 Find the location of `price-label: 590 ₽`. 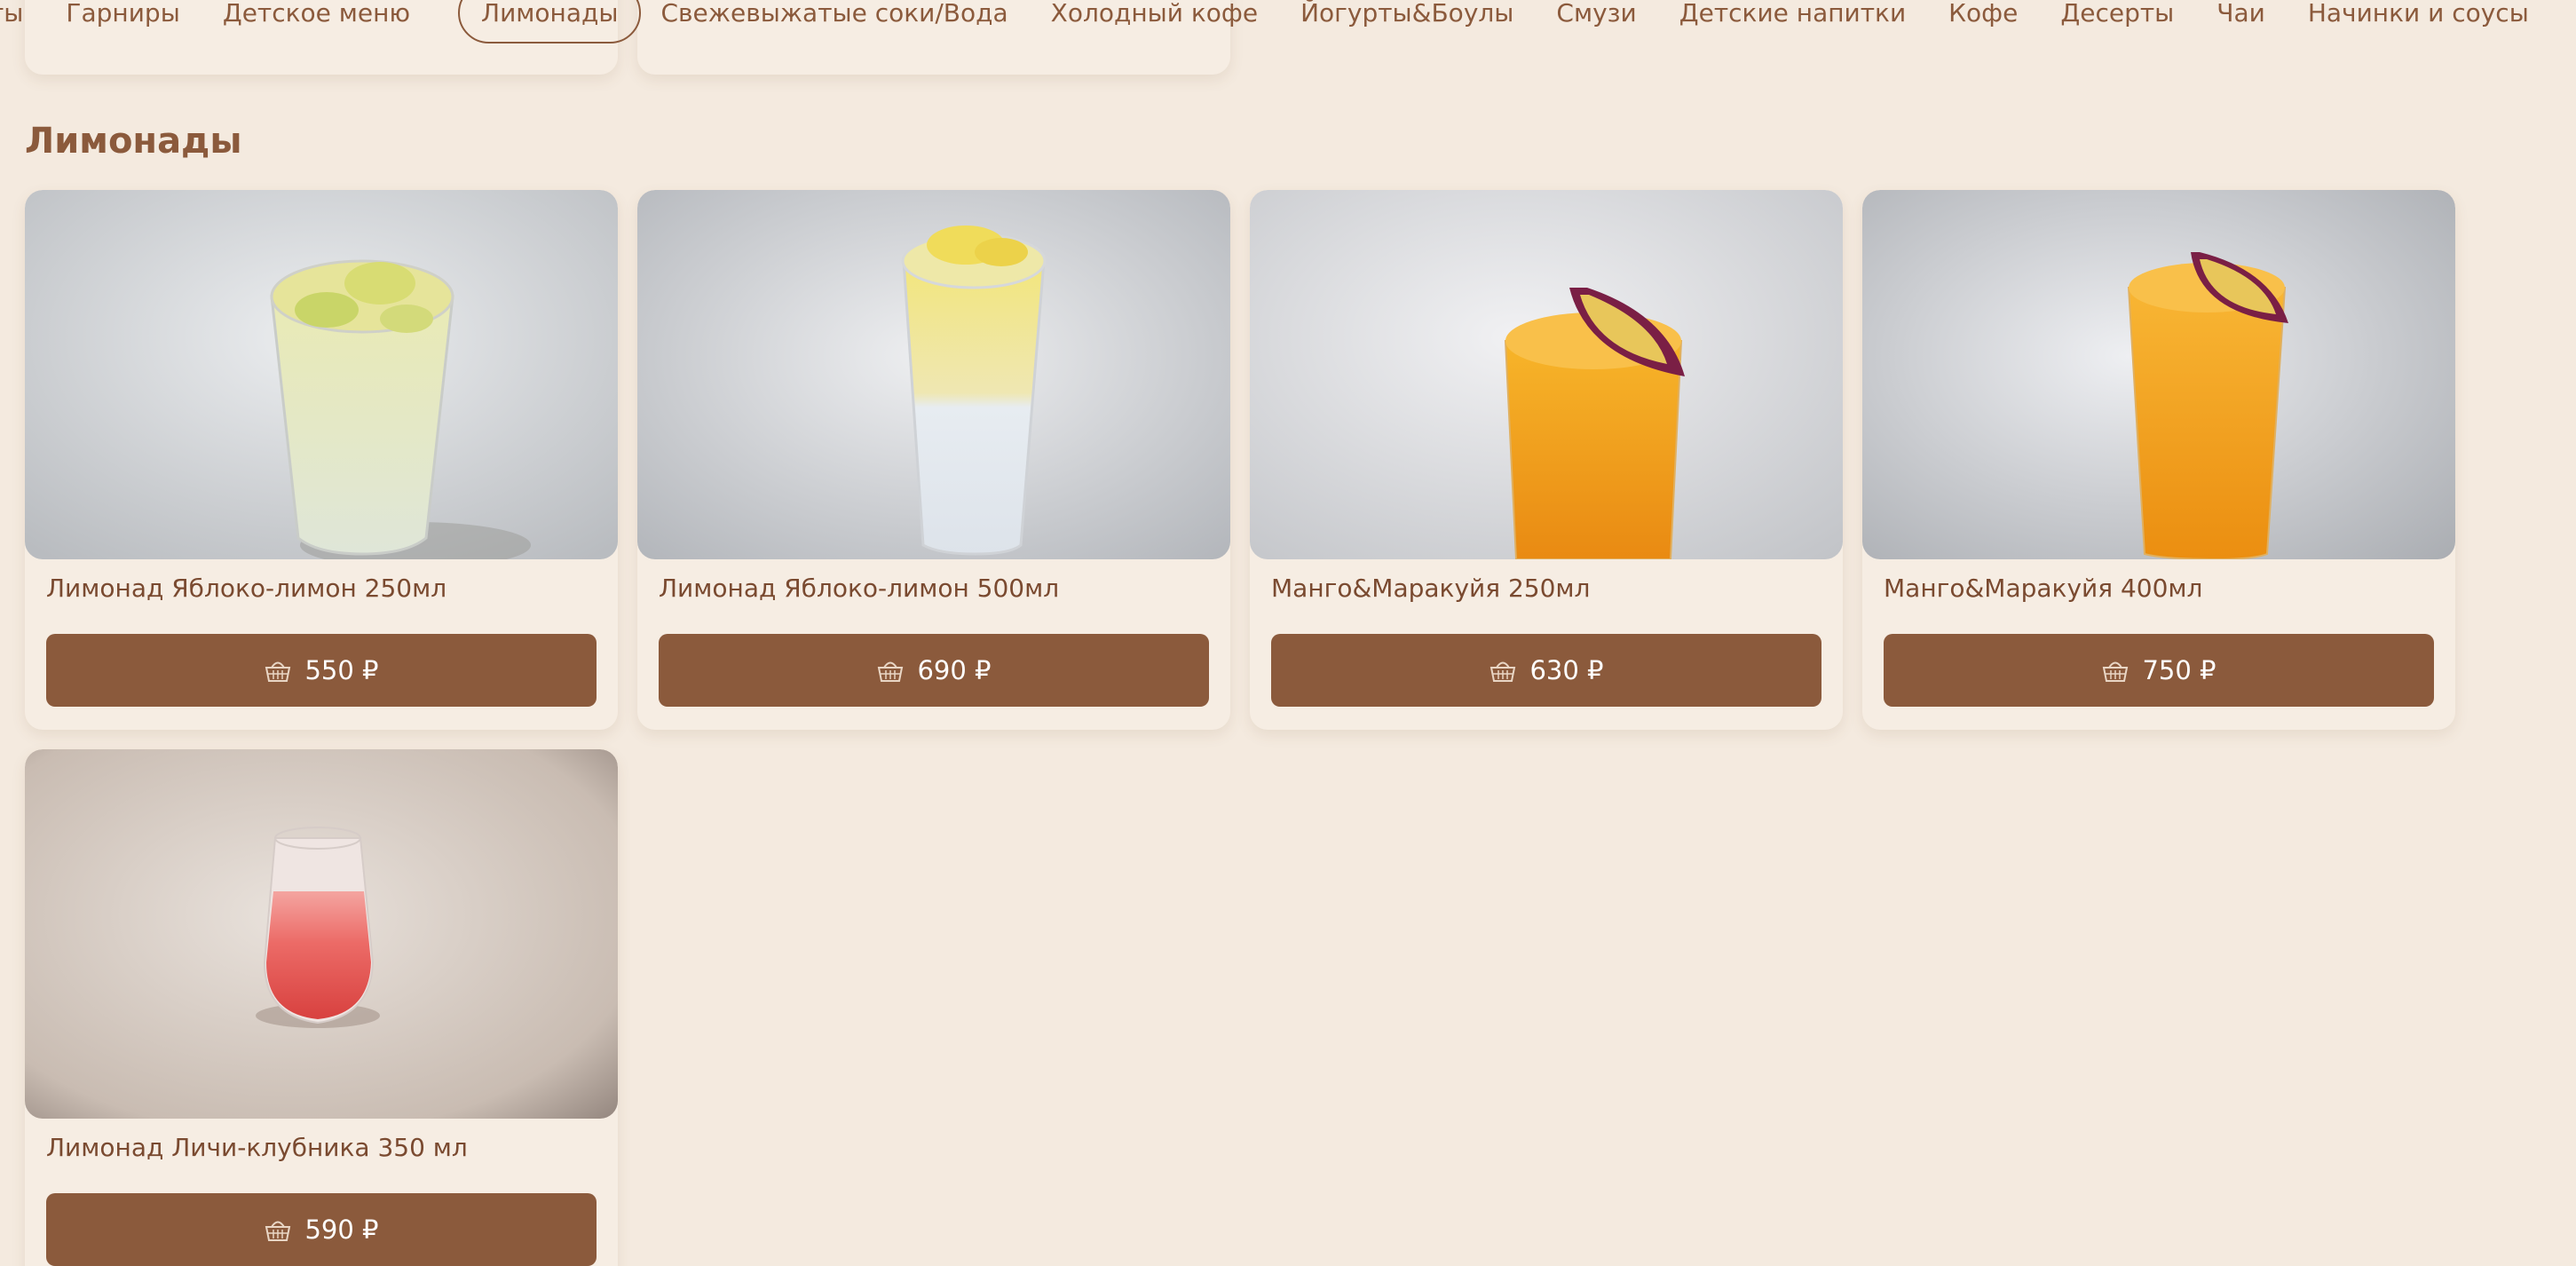

price-label: 590 ₽ is located at coordinates (341, 1230).